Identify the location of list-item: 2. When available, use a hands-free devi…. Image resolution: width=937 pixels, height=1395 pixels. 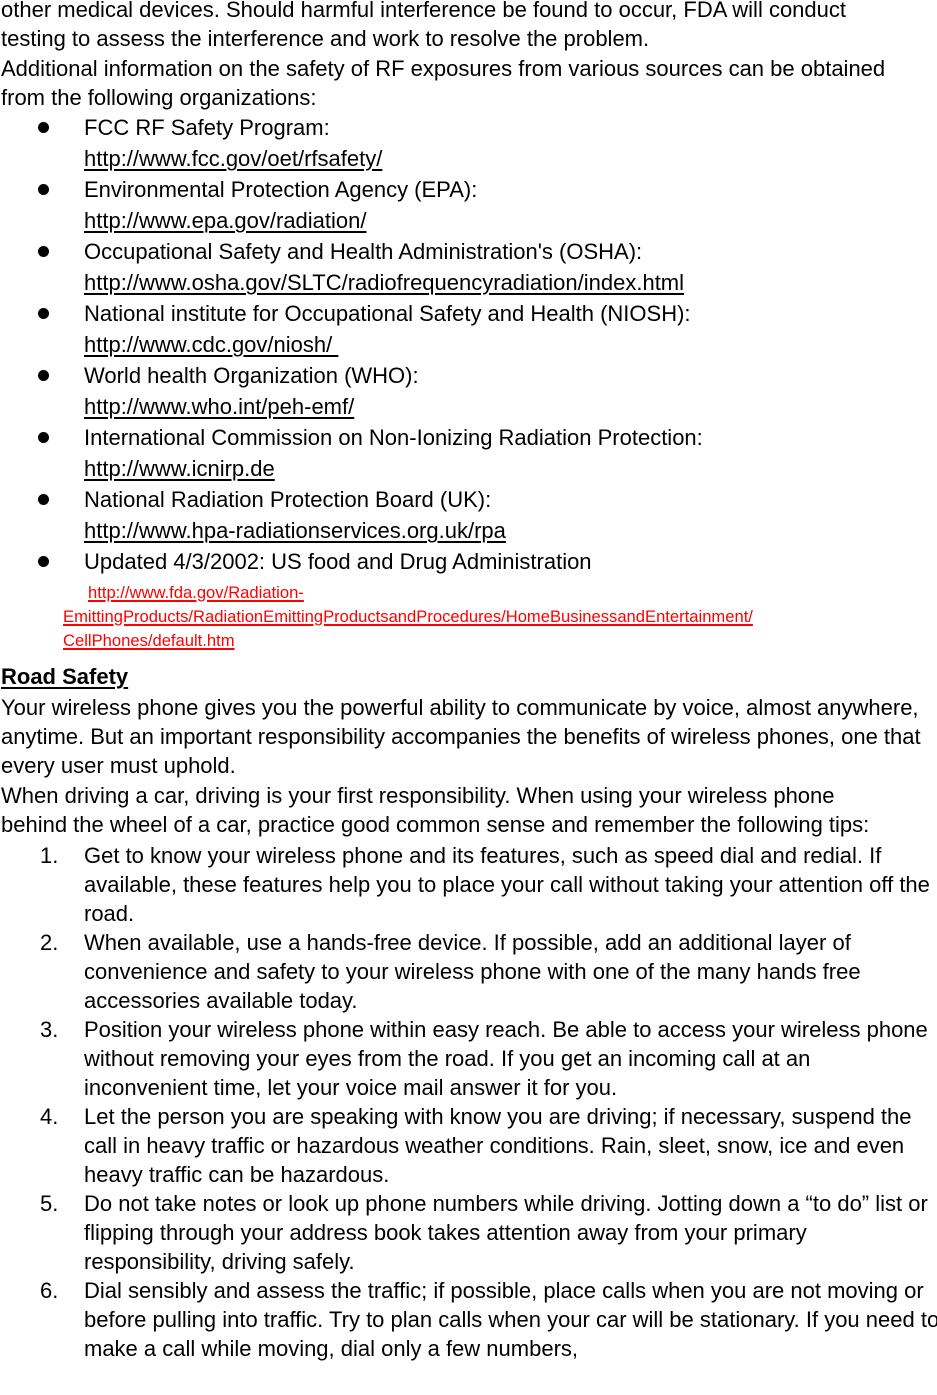
(468, 971).